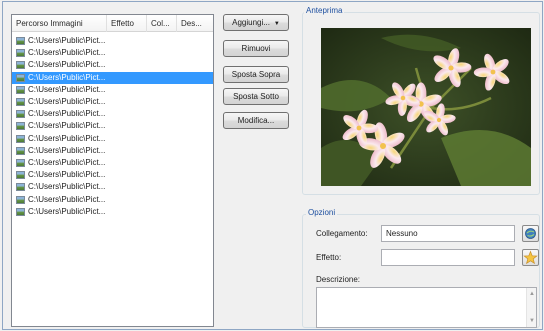 The height and width of the screenshot is (331, 544). Describe the element at coordinates (448, 233) in the screenshot. I see `link-field: Nessuno` at that location.